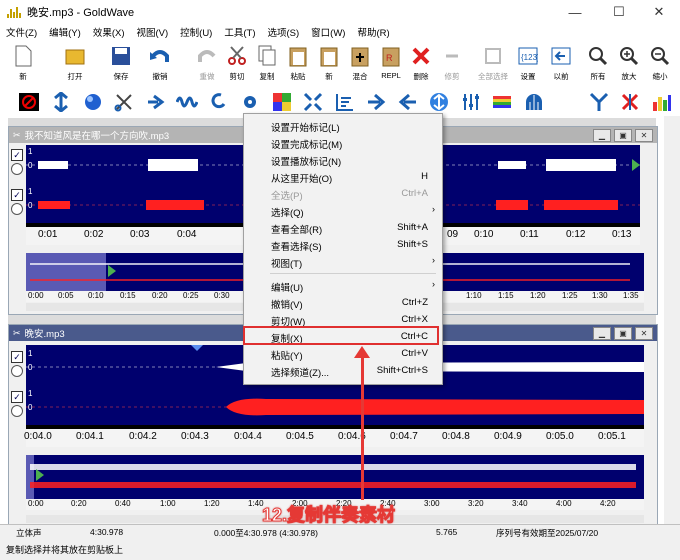 The height and width of the screenshot is (560, 680). Describe the element at coordinates (421, 65) in the screenshot. I see `delete-button: 删除` at that location.